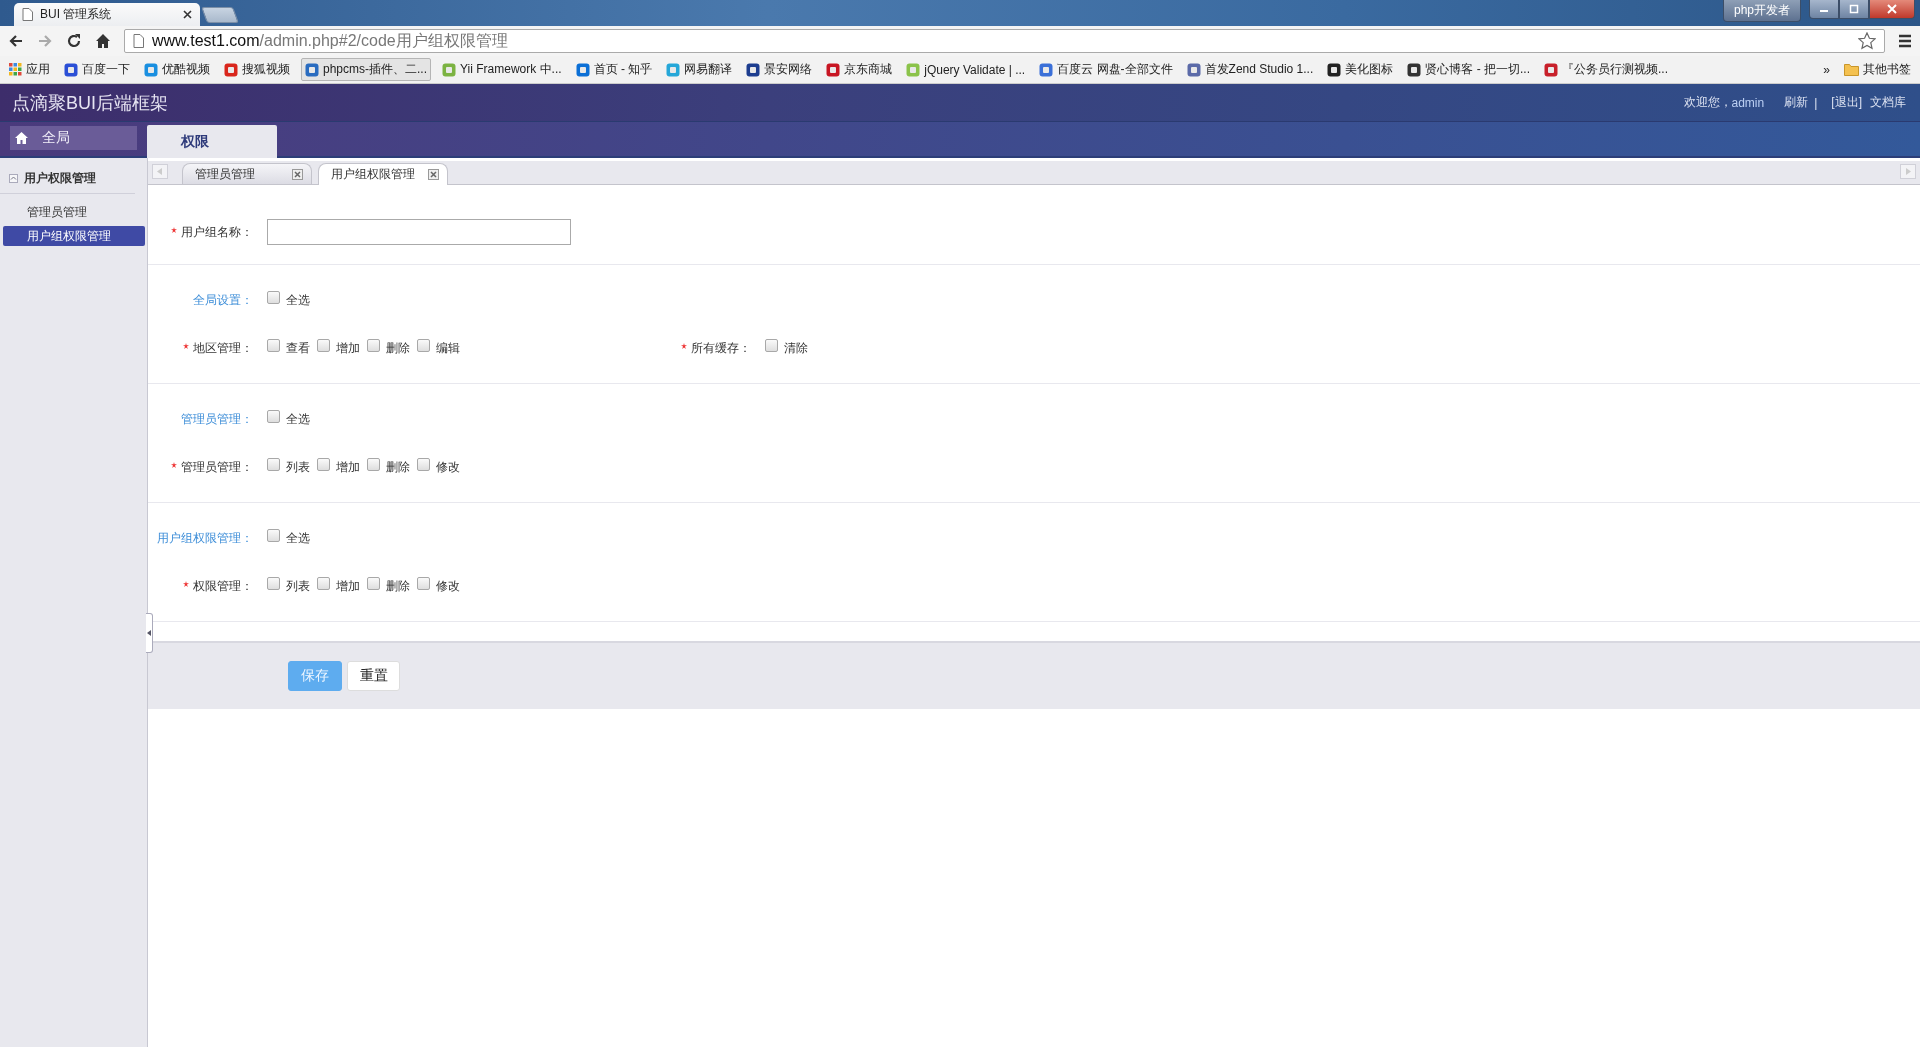 The height and width of the screenshot is (1047, 1920). What do you see at coordinates (223, 348) in the screenshot?
I see `field-label: 地区管理：` at bounding box center [223, 348].